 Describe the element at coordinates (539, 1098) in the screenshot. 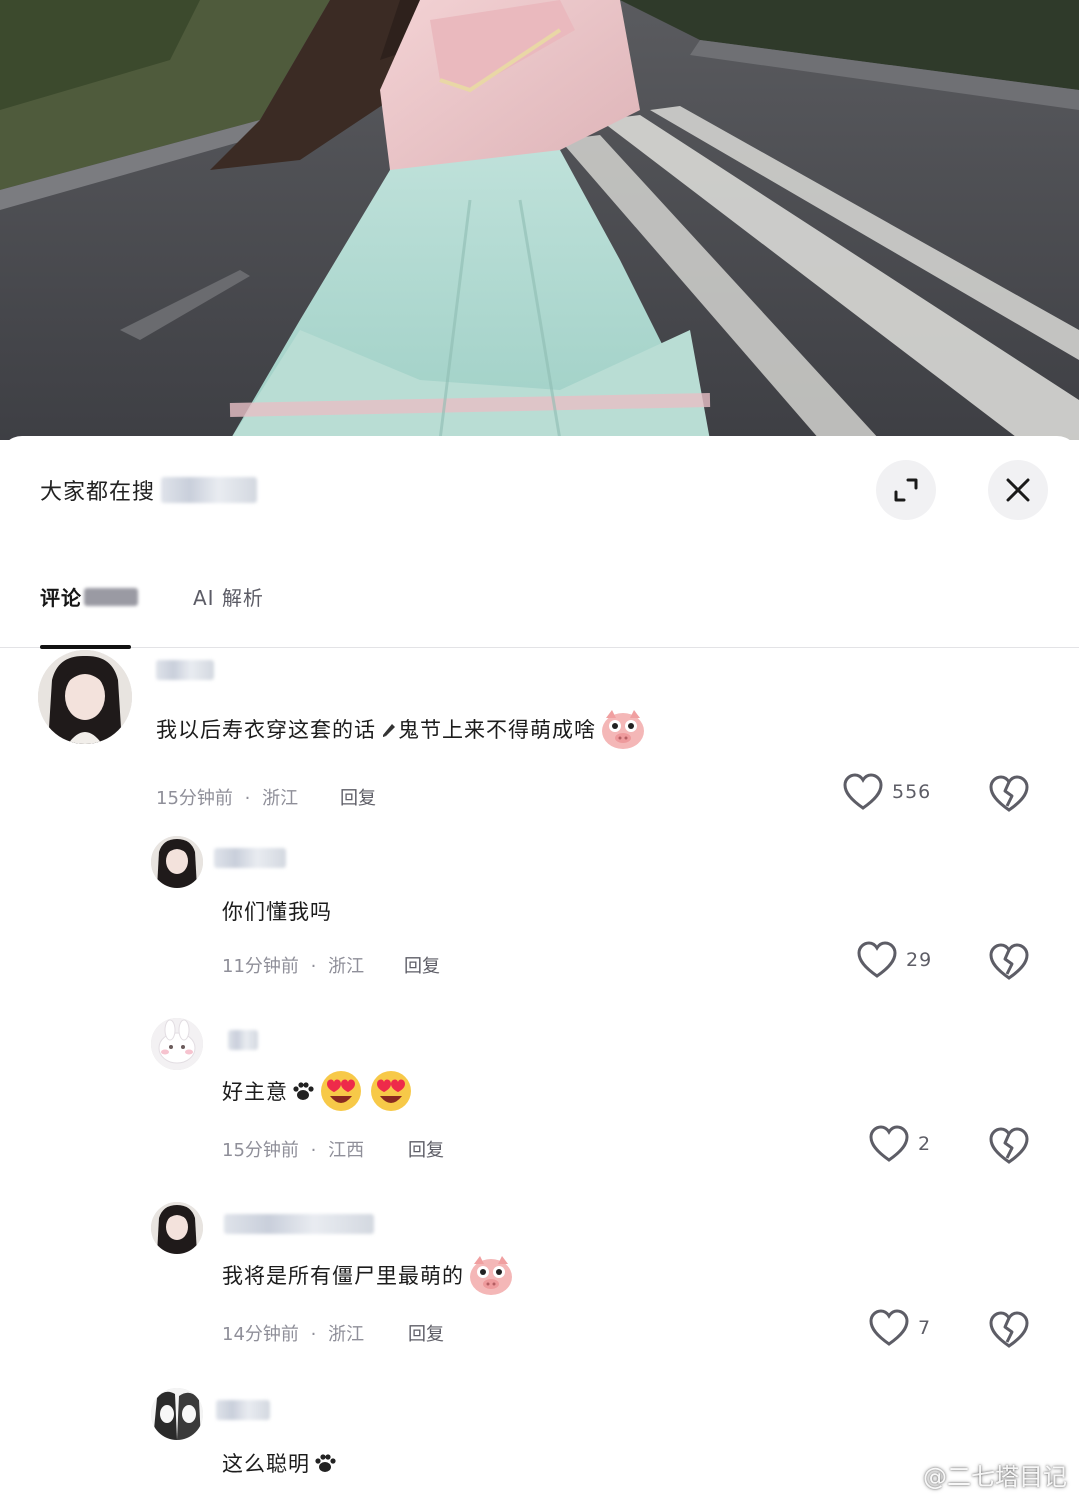

I see `reply-item: 好主意 15分钟前 · 江西 回复 2` at that location.